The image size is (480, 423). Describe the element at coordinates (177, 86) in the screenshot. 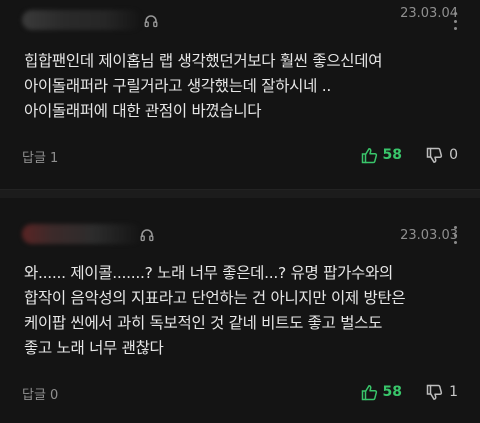

I see `comment-line: 아이돌래퍼라 구릴거라고 생각했는데 잘하시네 ..` at that location.